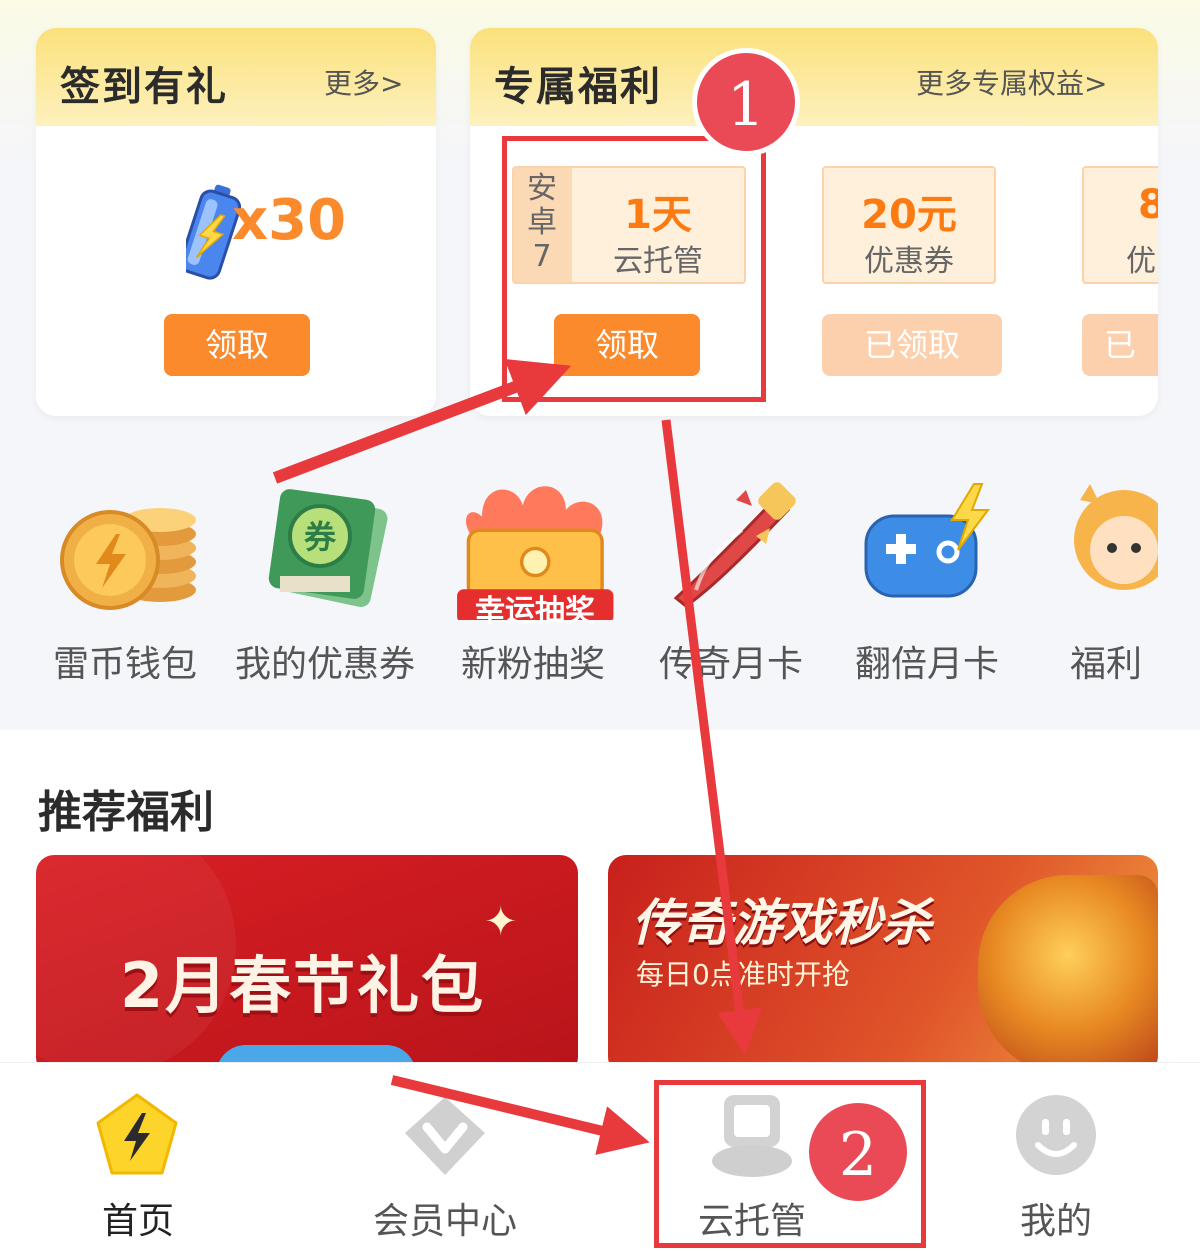 Image resolution: width=1200 pixels, height=1251 pixels. What do you see at coordinates (858, 1152) in the screenshot?
I see `annotation-step-badge-2: 2` at bounding box center [858, 1152].